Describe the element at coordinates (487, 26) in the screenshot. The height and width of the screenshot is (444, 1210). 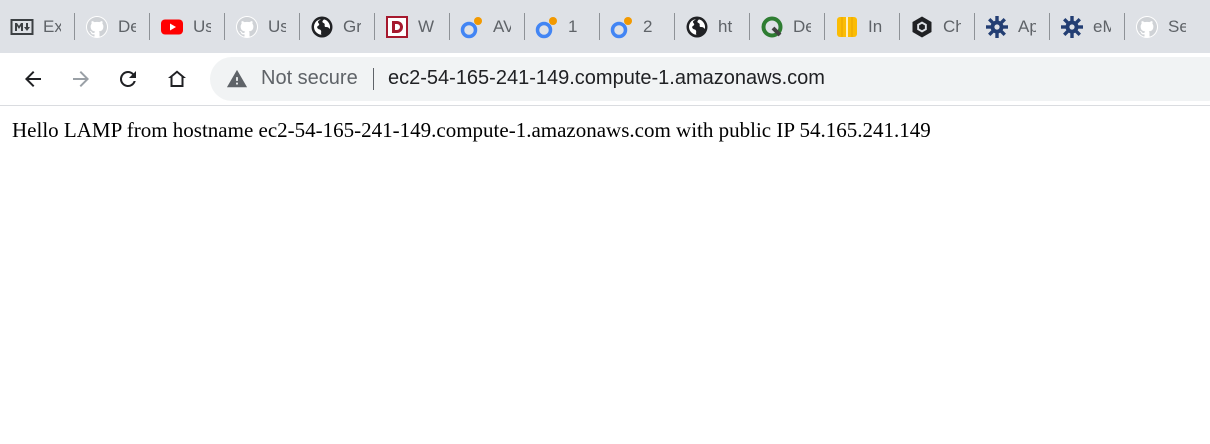
I see `browser-tab: AV` at that location.